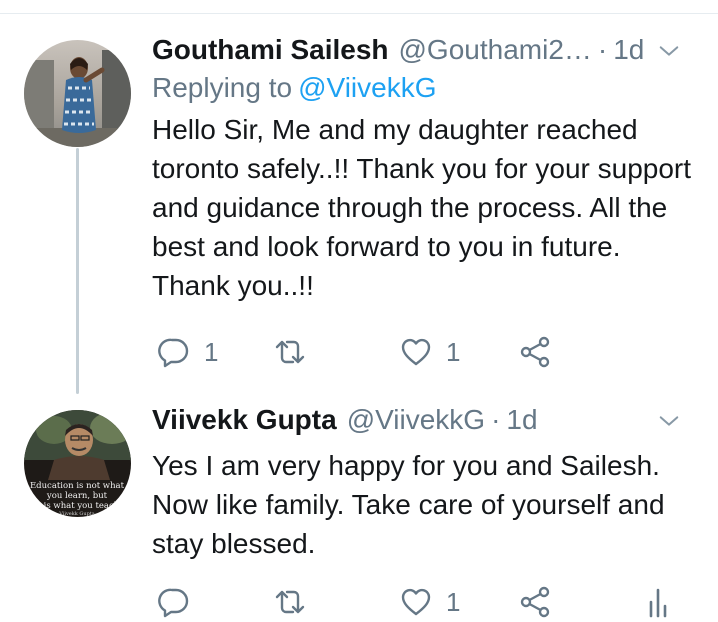  I want to click on replying-to: Replying to @ViivekkG, so click(423, 88).